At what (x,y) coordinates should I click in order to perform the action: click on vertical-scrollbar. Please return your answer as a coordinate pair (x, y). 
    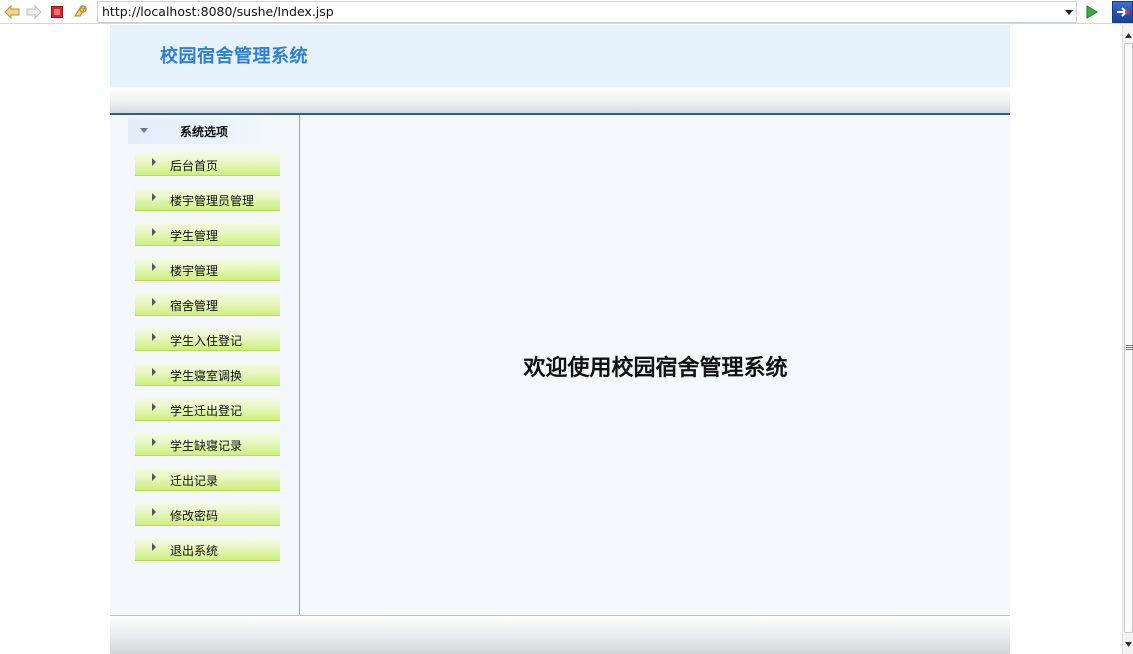
    Looking at the image, I should click on (1127, 339).